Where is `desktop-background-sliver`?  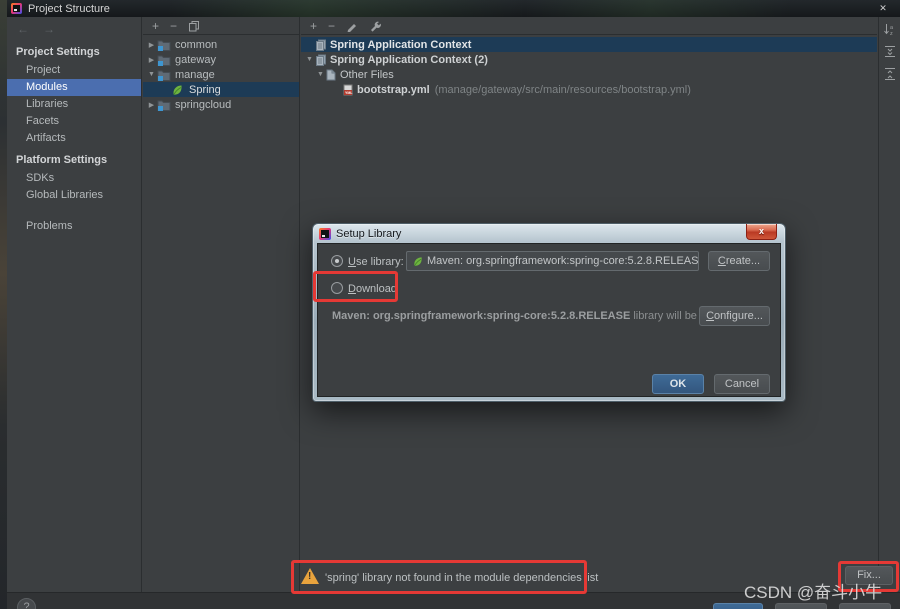
desktop-background-sliver is located at coordinates (3, 304).